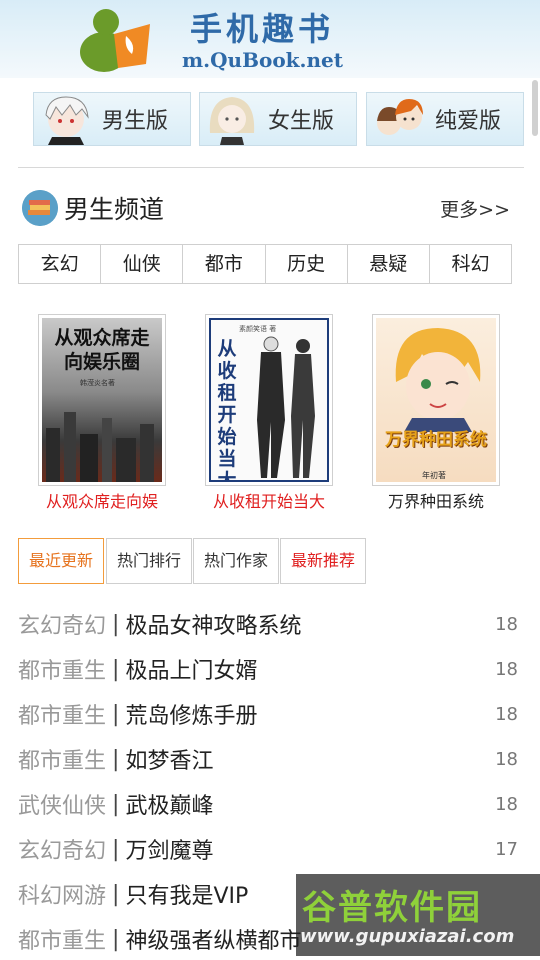  I want to click on watermark-url: www.gupuxiazai.com, so click(407, 936).